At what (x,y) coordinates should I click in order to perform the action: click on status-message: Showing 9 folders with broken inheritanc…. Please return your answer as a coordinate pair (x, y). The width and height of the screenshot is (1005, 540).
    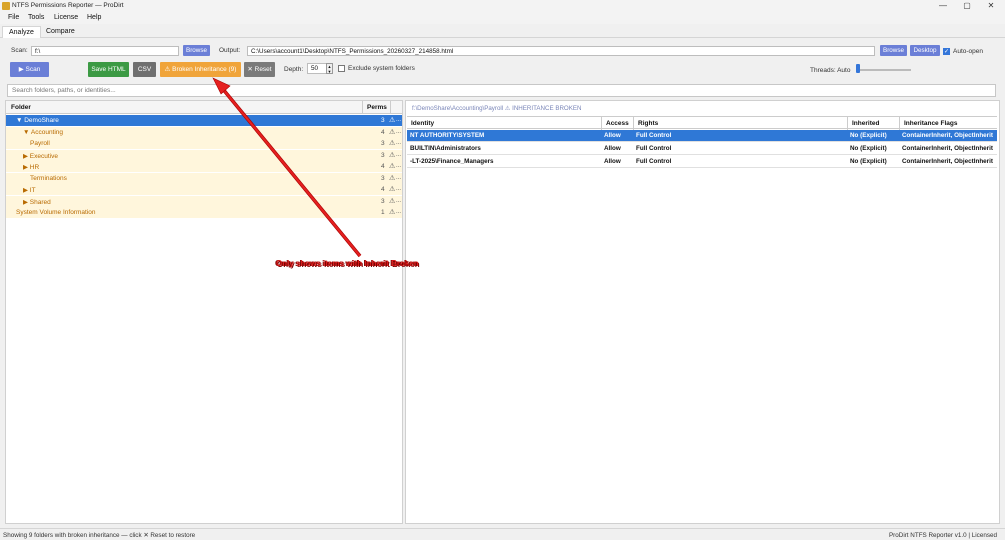
    Looking at the image, I should click on (99, 535).